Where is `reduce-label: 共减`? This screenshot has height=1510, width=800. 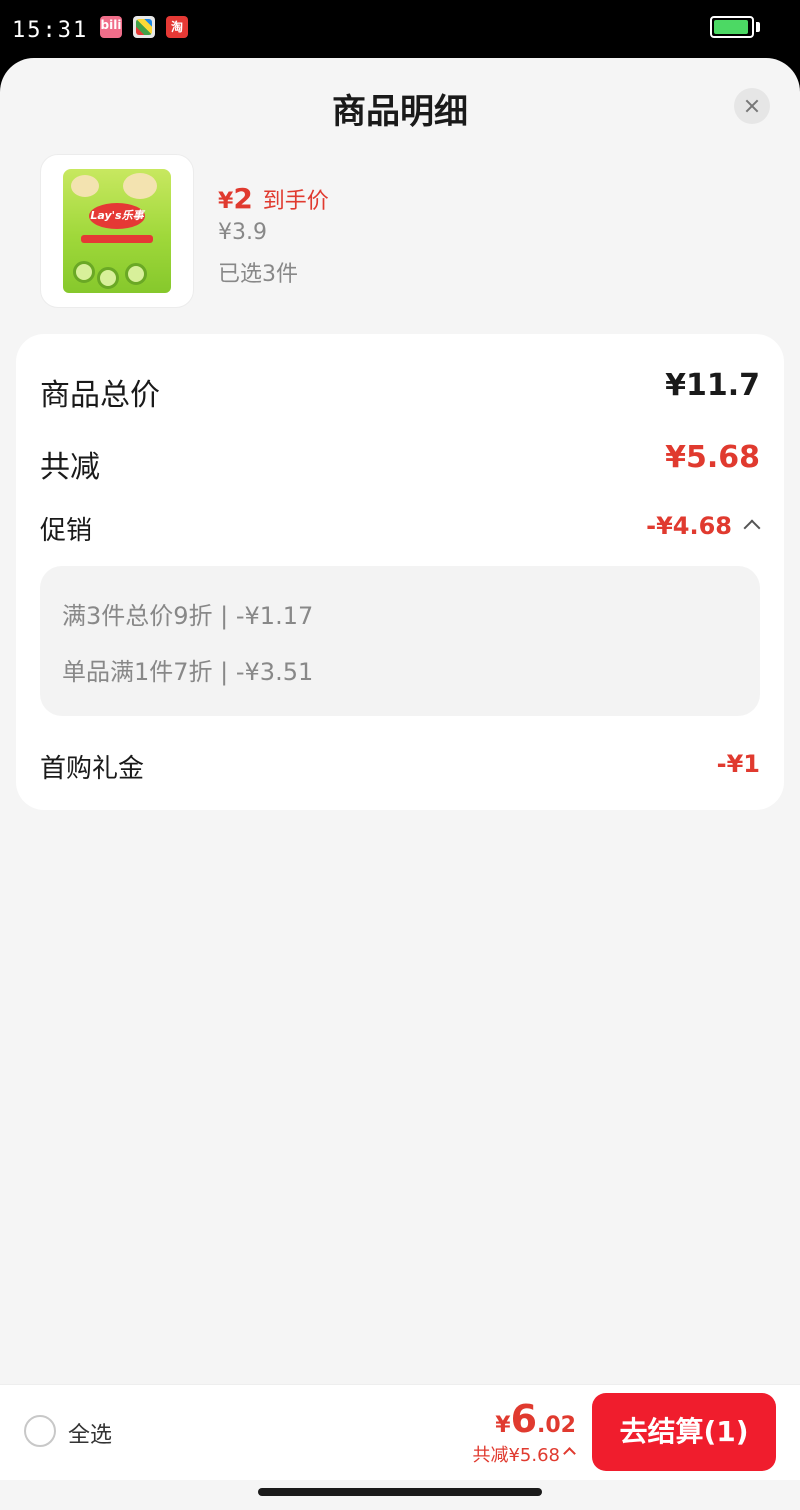 reduce-label: 共减 is located at coordinates (70, 467).